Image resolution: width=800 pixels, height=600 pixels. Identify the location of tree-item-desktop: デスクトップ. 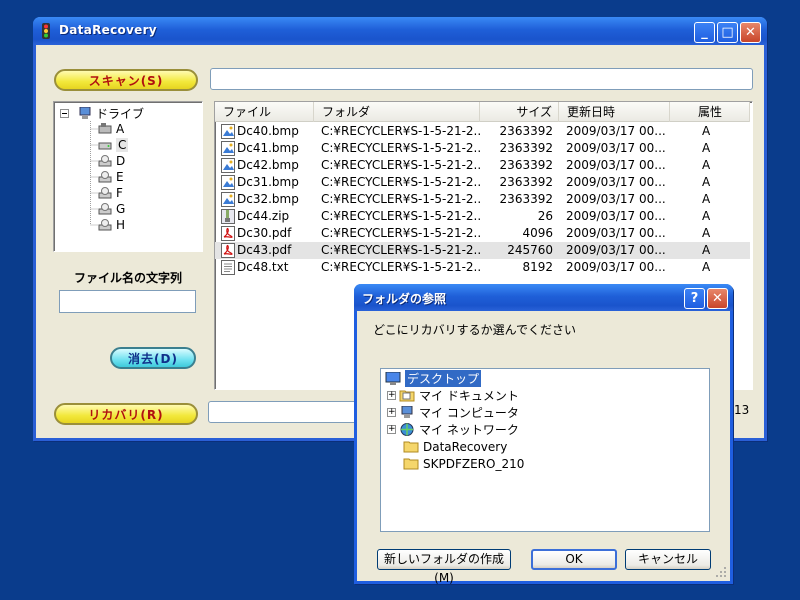
(433, 378).